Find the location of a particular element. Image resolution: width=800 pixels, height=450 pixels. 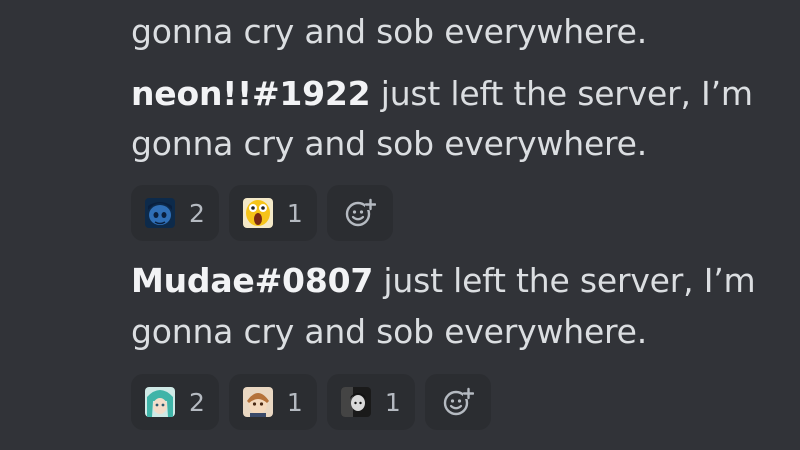

reaction-bar: 2 1 is located at coordinates (262, 213).